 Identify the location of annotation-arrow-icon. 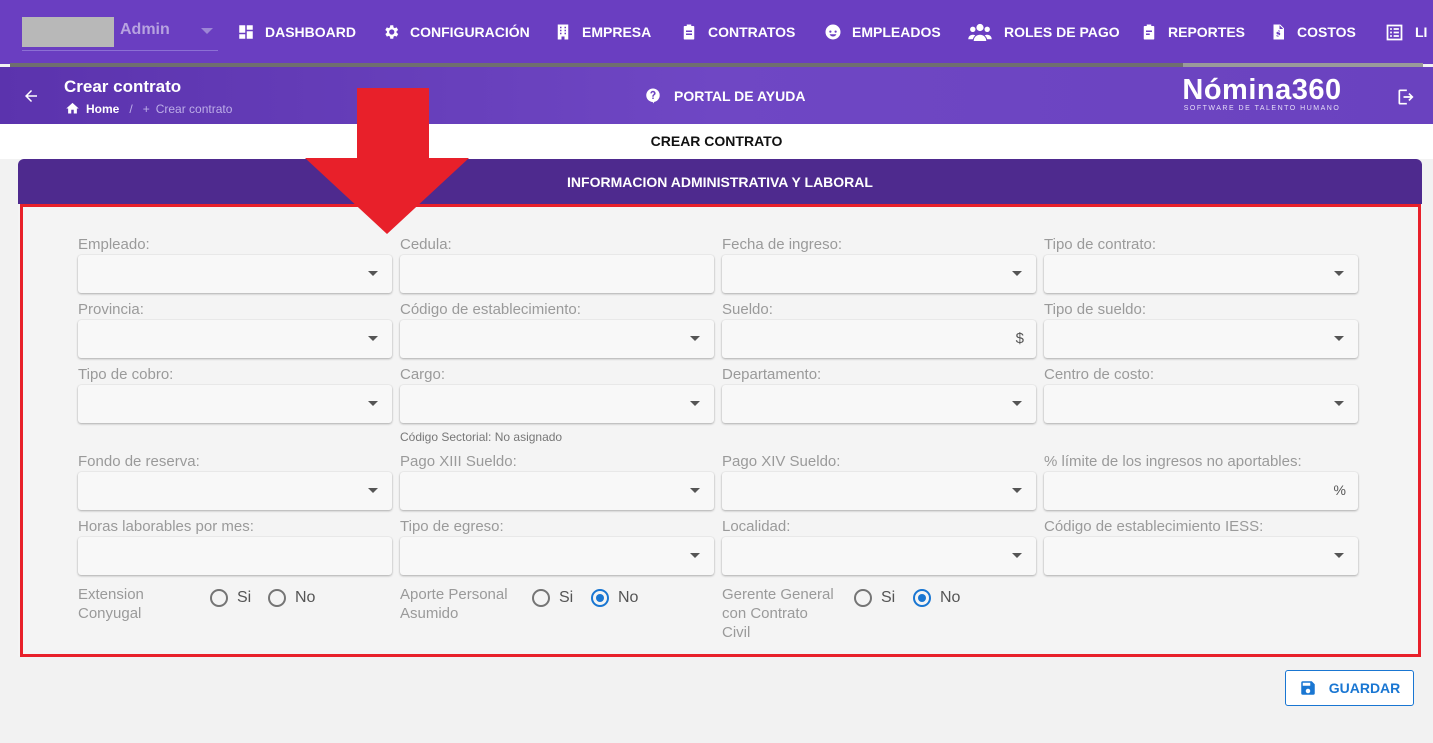
(387, 161).